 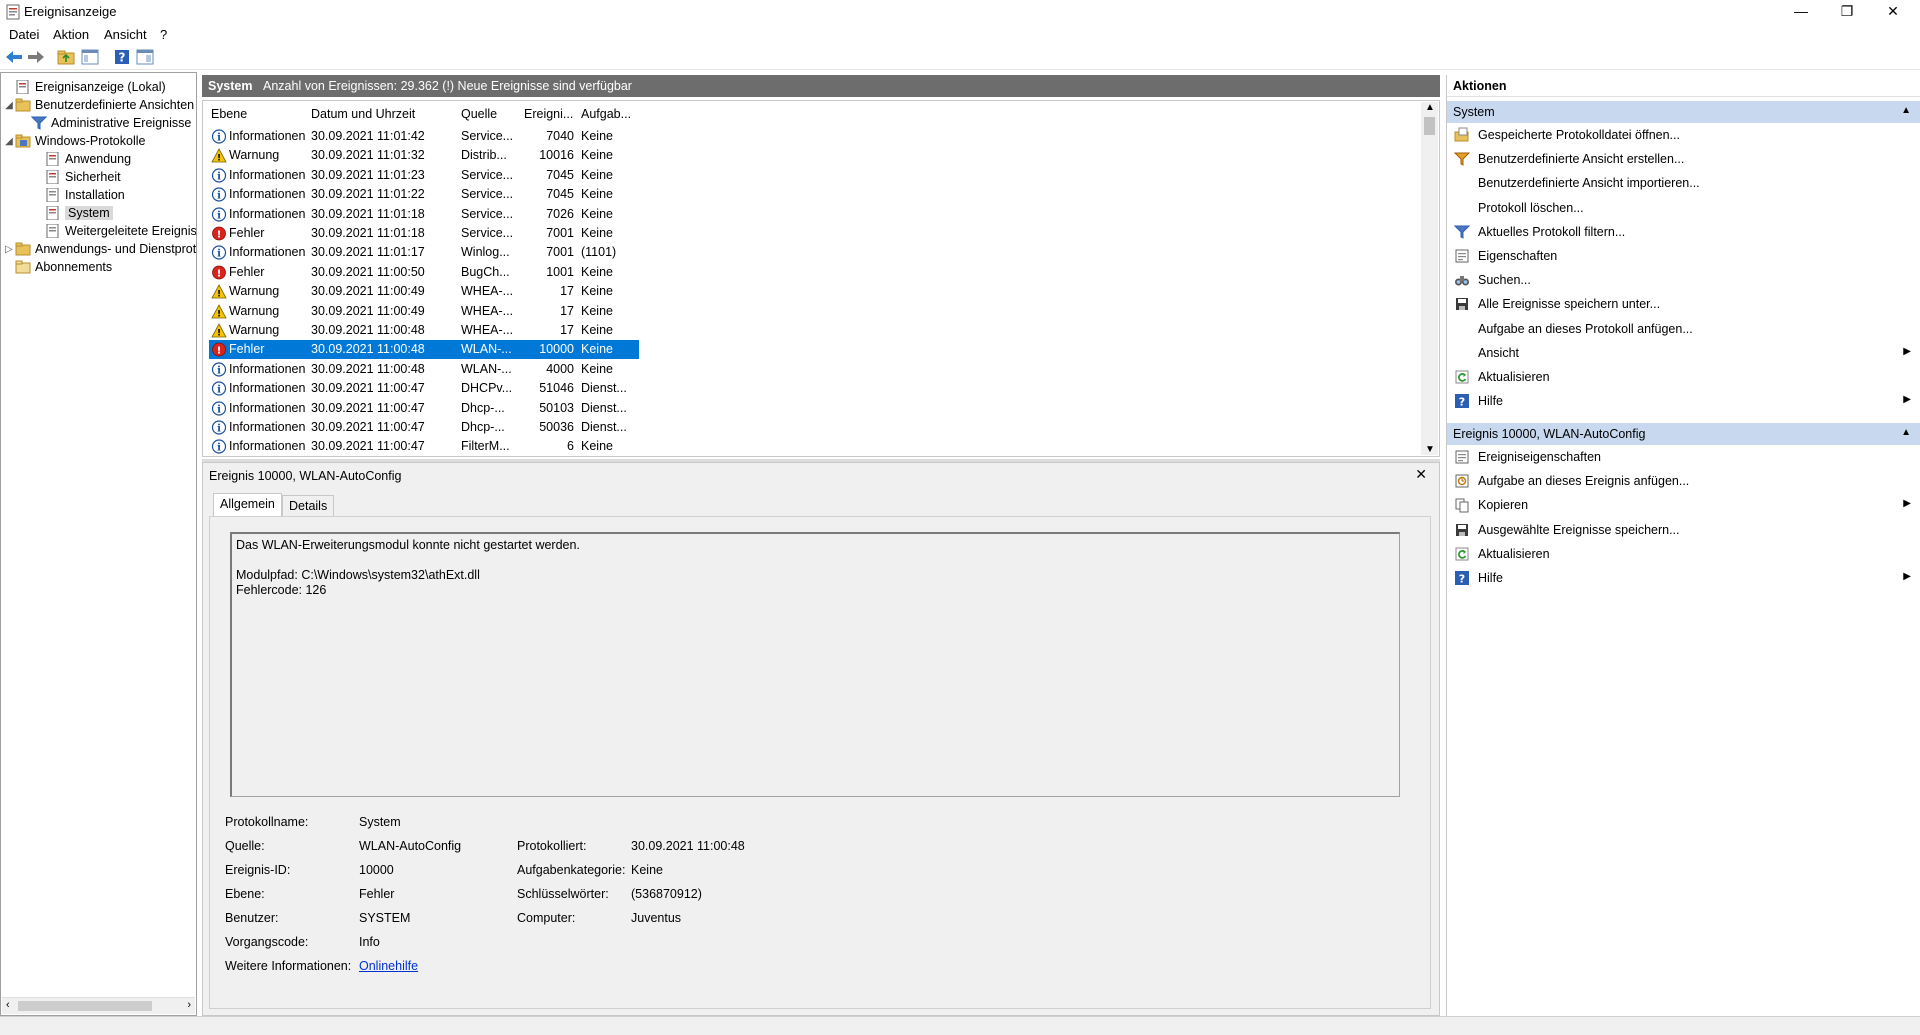 I want to click on back-arrow-icon, so click(x=14, y=57).